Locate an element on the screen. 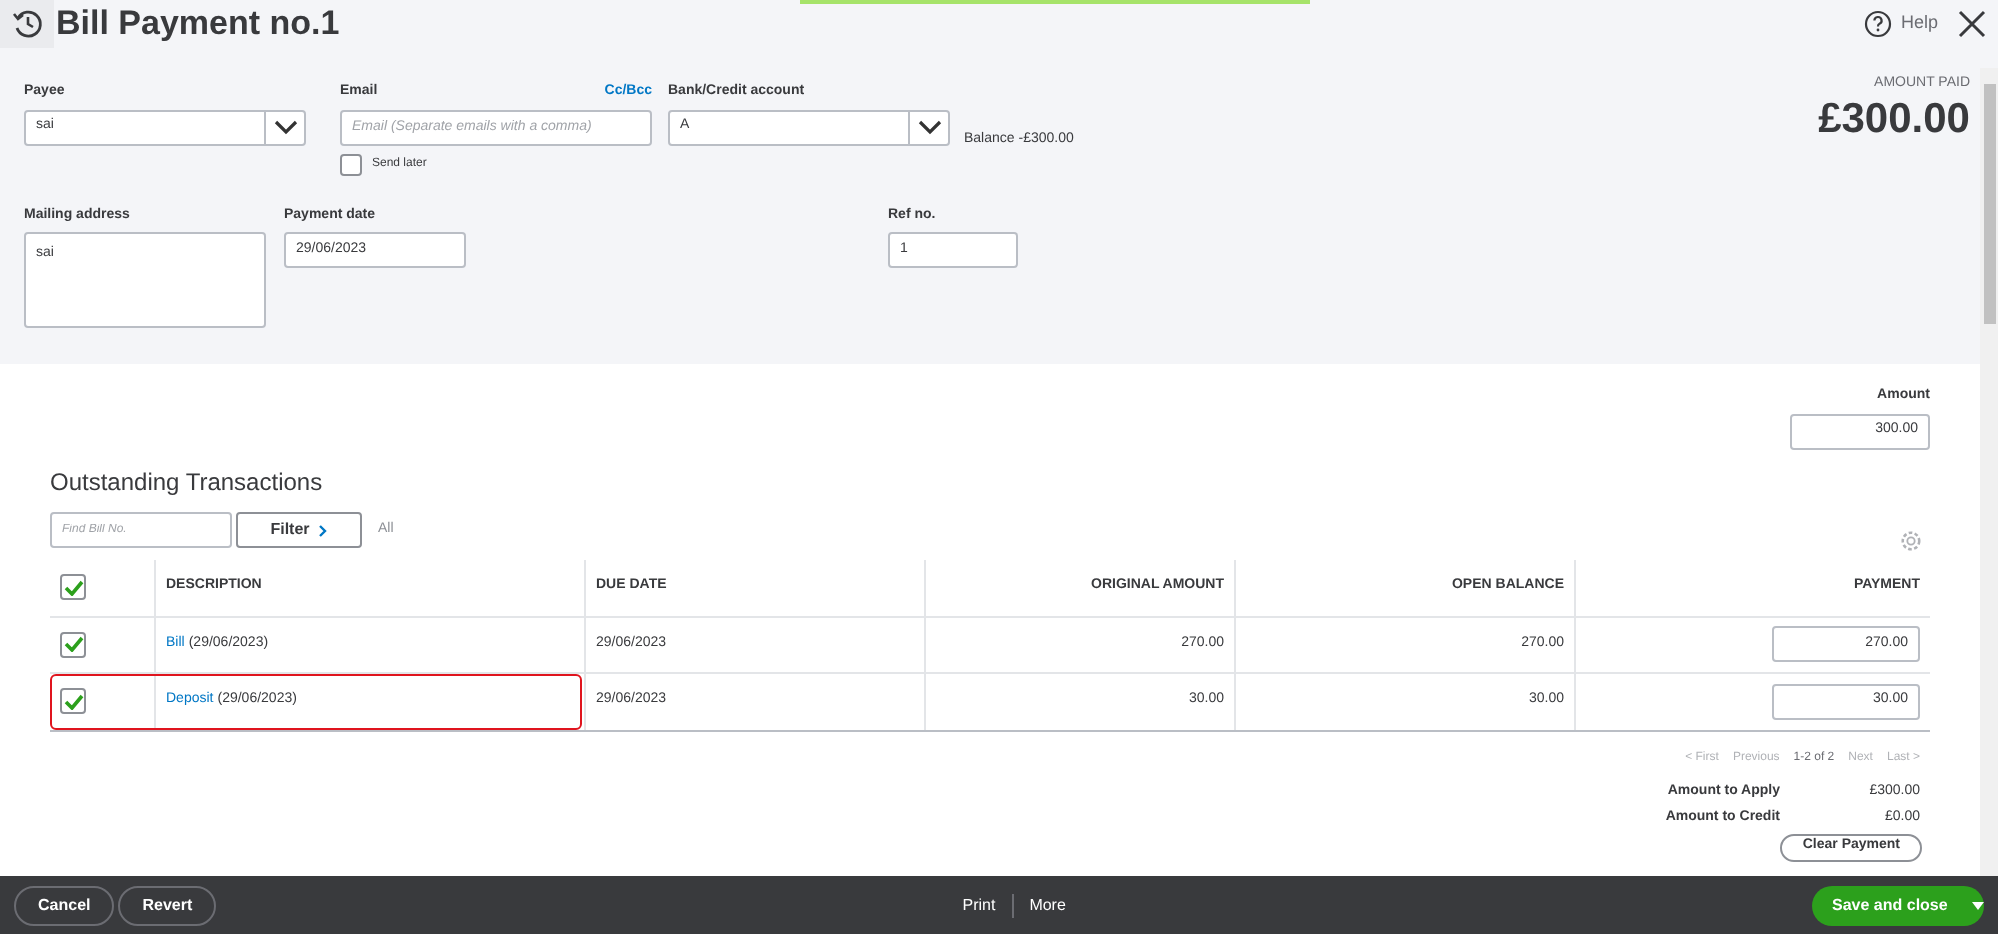 Image resolution: width=1998 pixels, height=934 pixels. help-button: Help is located at coordinates (1901, 24).